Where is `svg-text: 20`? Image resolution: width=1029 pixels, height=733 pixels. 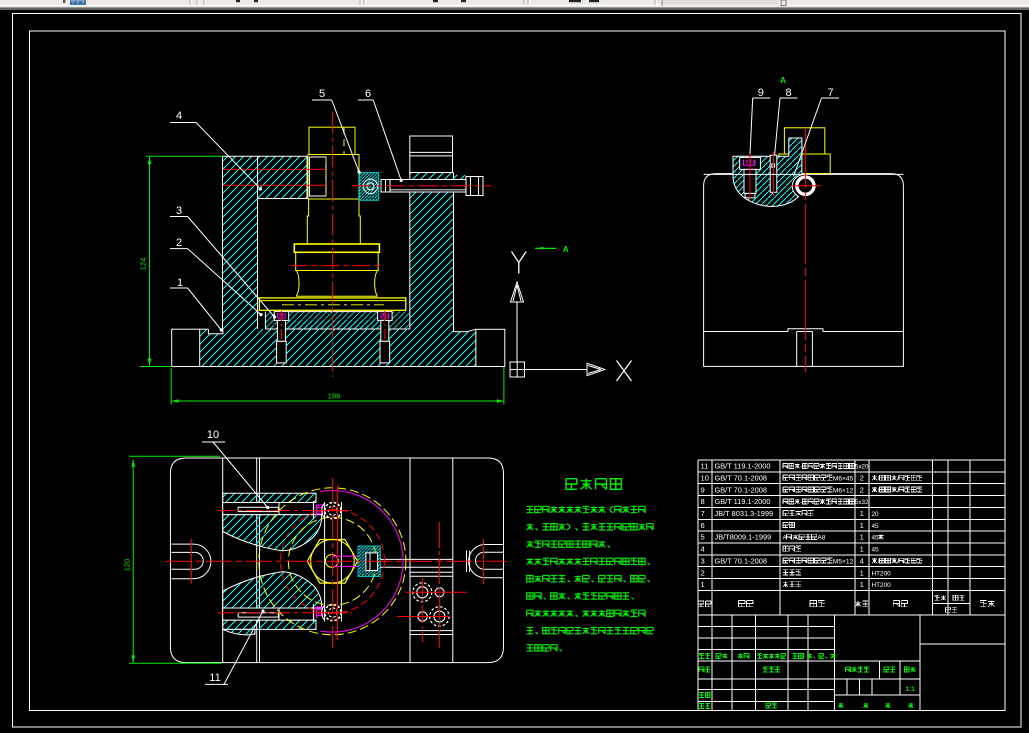
svg-text: 20 is located at coordinates (876, 514).